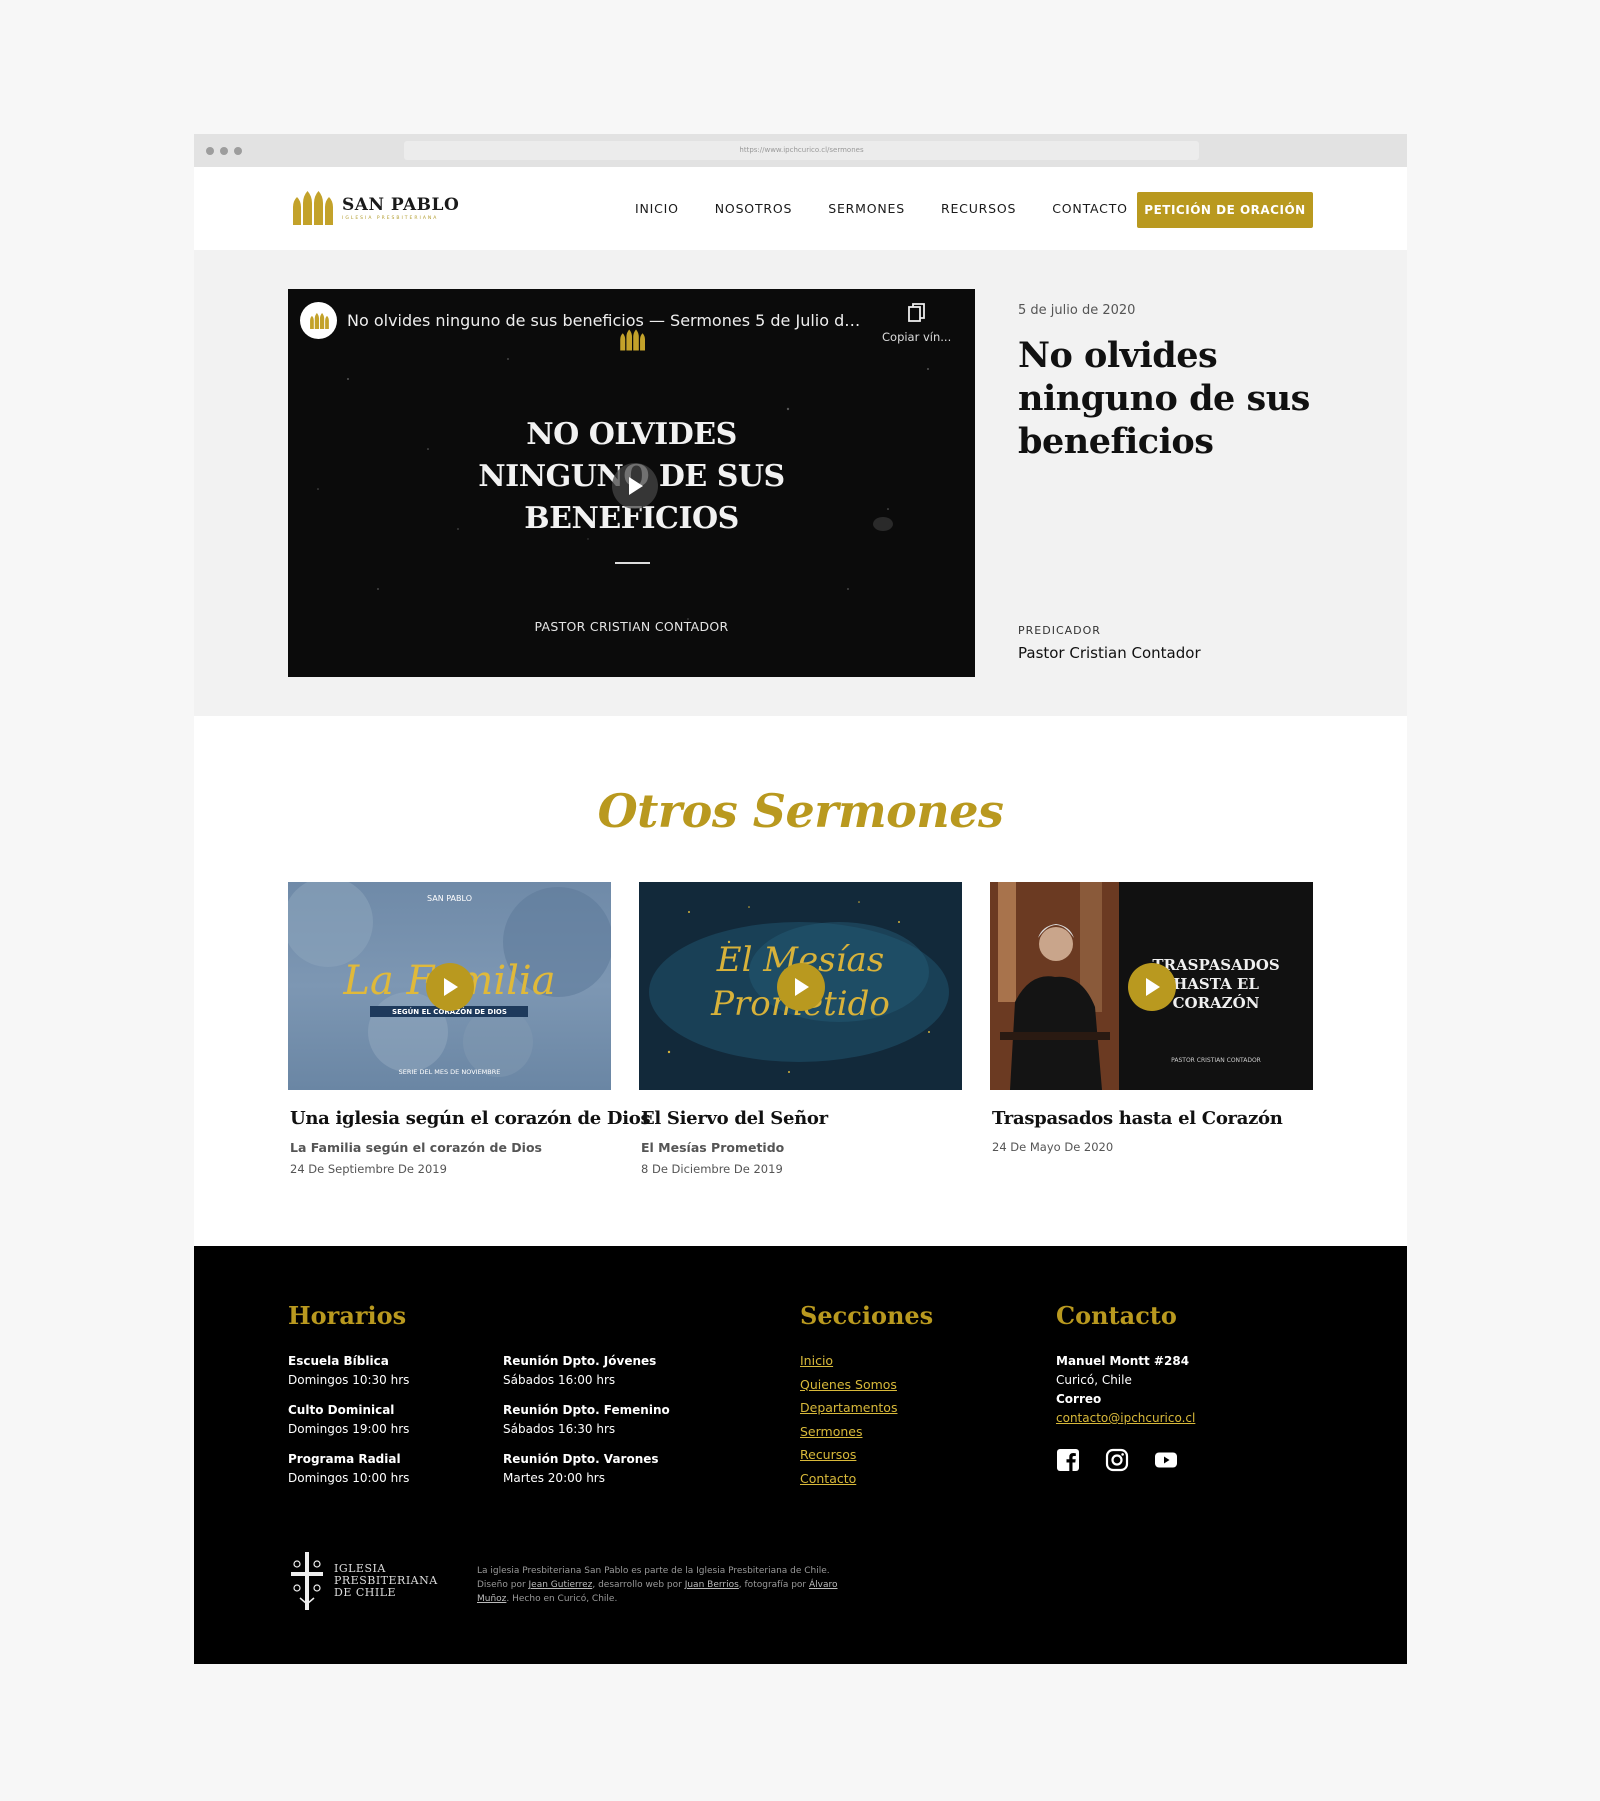 The width and height of the screenshot is (1600, 1801). What do you see at coordinates (1079, 1399) in the screenshot?
I see `contact-email-label: Correo` at bounding box center [1079, 1399].